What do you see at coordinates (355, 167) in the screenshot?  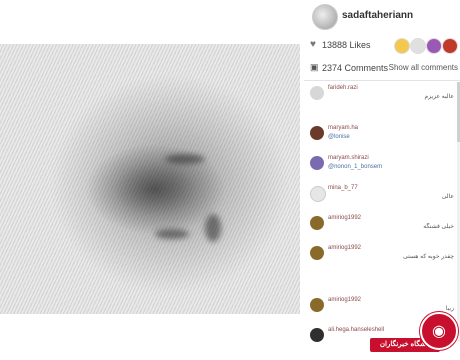 I see `comment-text: @nonon_1_bonsem` at bounding box center [355, 167].